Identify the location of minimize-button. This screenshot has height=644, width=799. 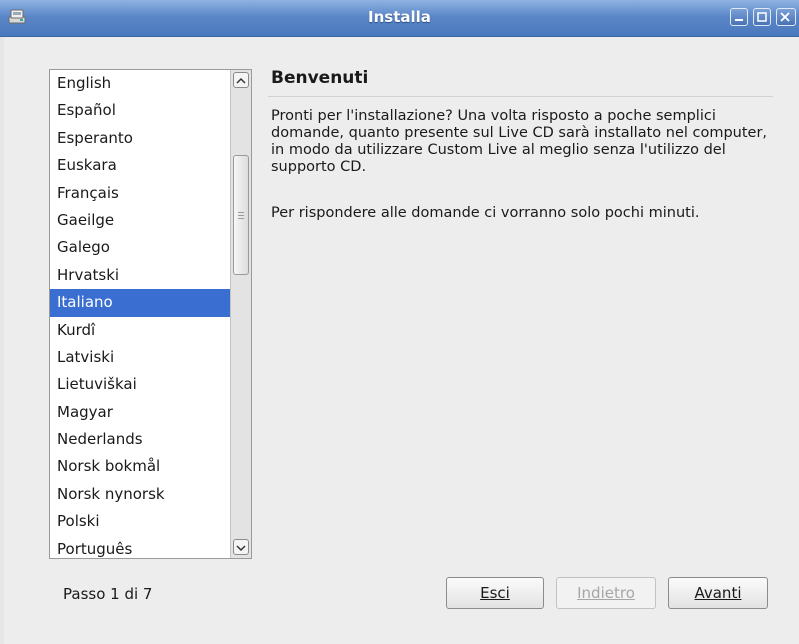
(739, 17).